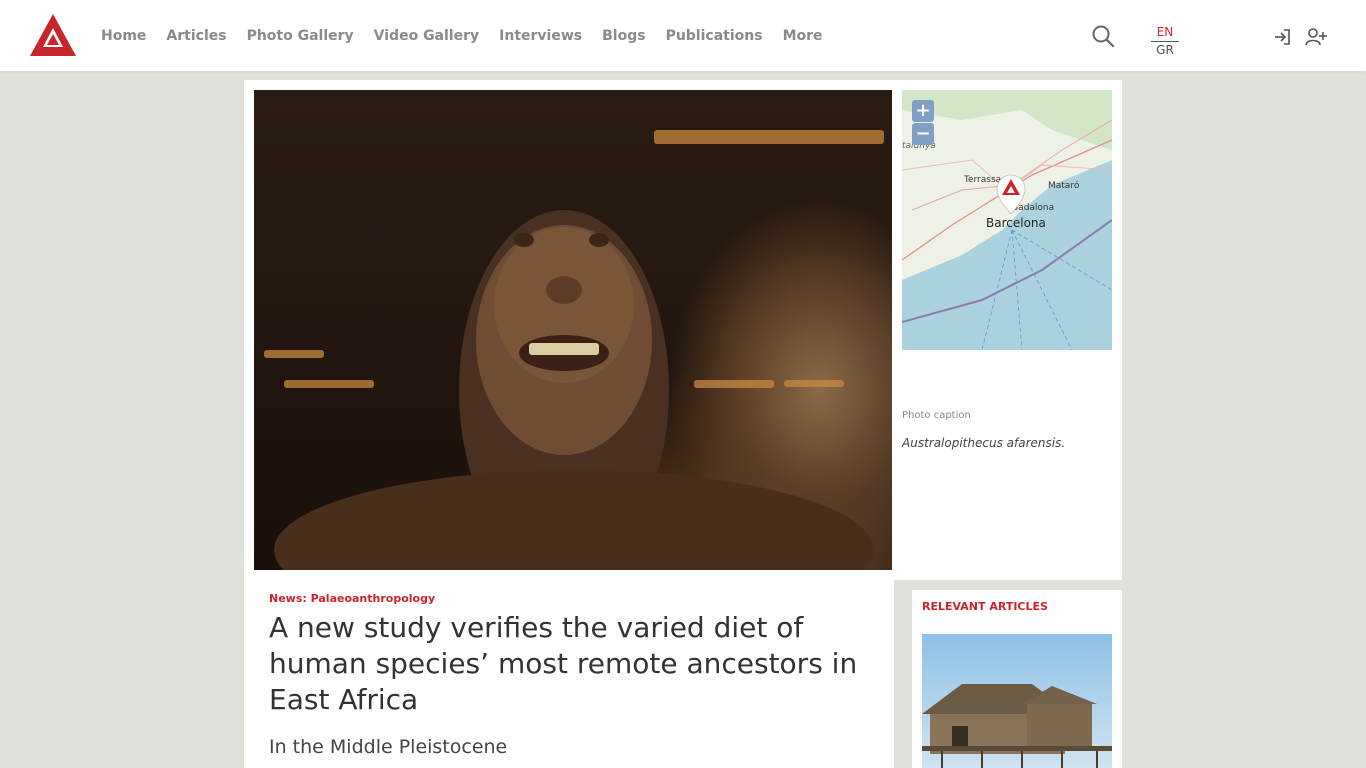 This screenshot has width=1366, height=768. I want to click on relevant-article-image, so click(1017, 701).